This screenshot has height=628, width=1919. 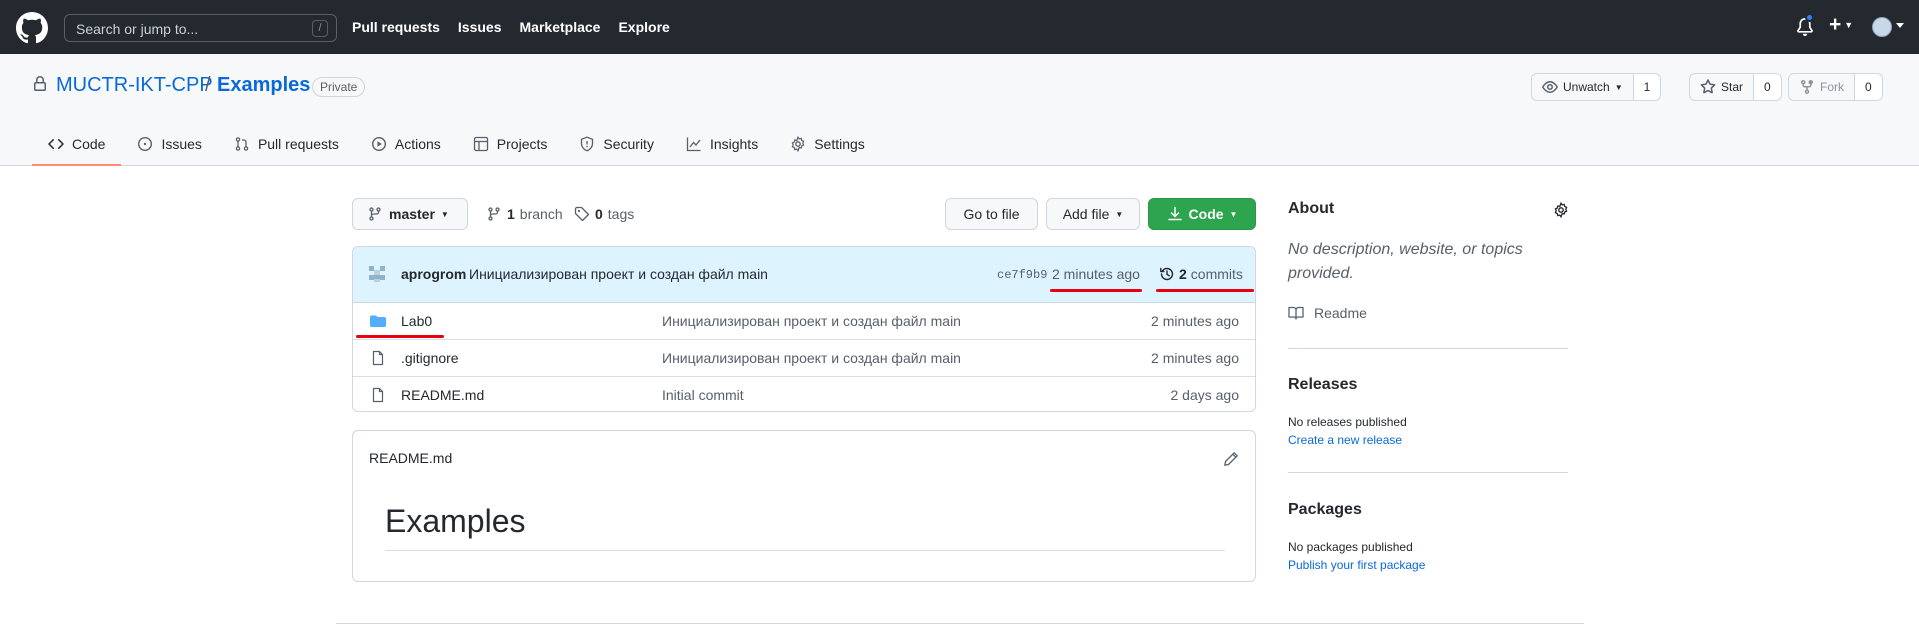 What do you see at coordinates (378, 144) in the screenshot?
I see `play-icon` at bounding box center [378, 144].